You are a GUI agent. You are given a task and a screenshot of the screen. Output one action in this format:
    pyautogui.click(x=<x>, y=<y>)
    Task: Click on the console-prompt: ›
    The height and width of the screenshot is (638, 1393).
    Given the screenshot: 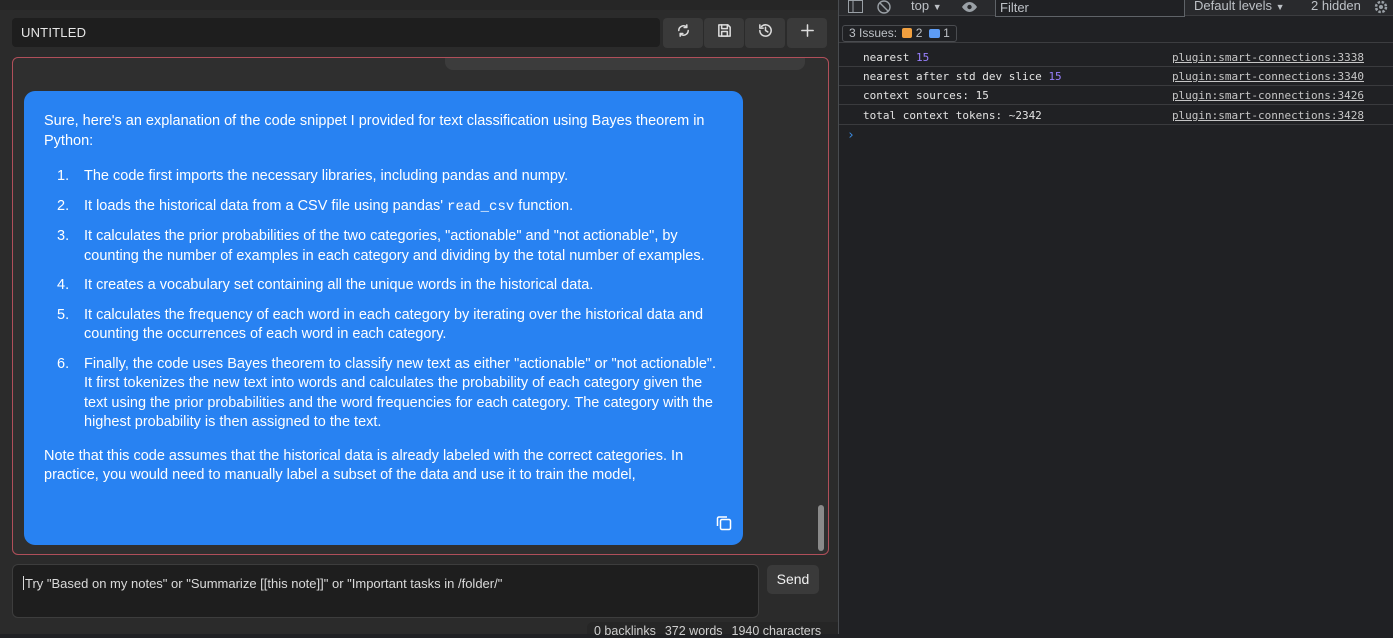 What is the action you would take?
    pyautogui.click(x=851, y=135)
    